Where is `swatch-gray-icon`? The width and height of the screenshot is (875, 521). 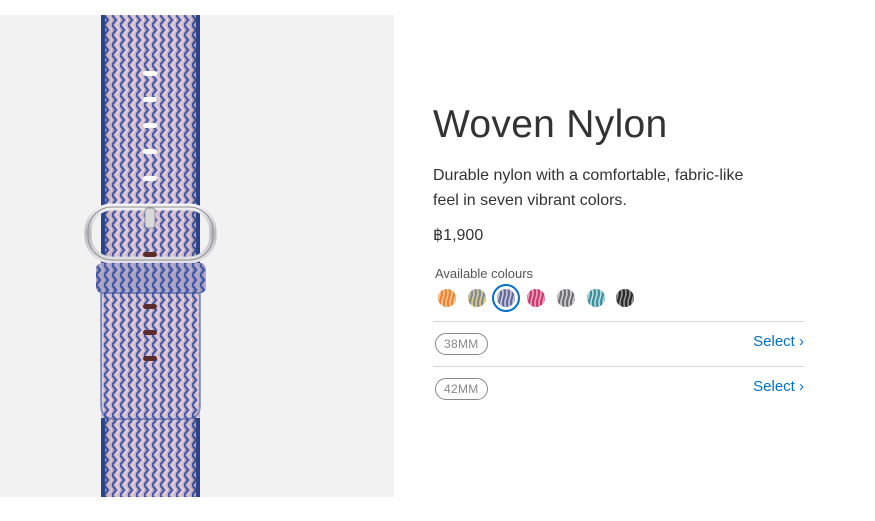 swatch-gray-icon is located at coordinates (566, 298).